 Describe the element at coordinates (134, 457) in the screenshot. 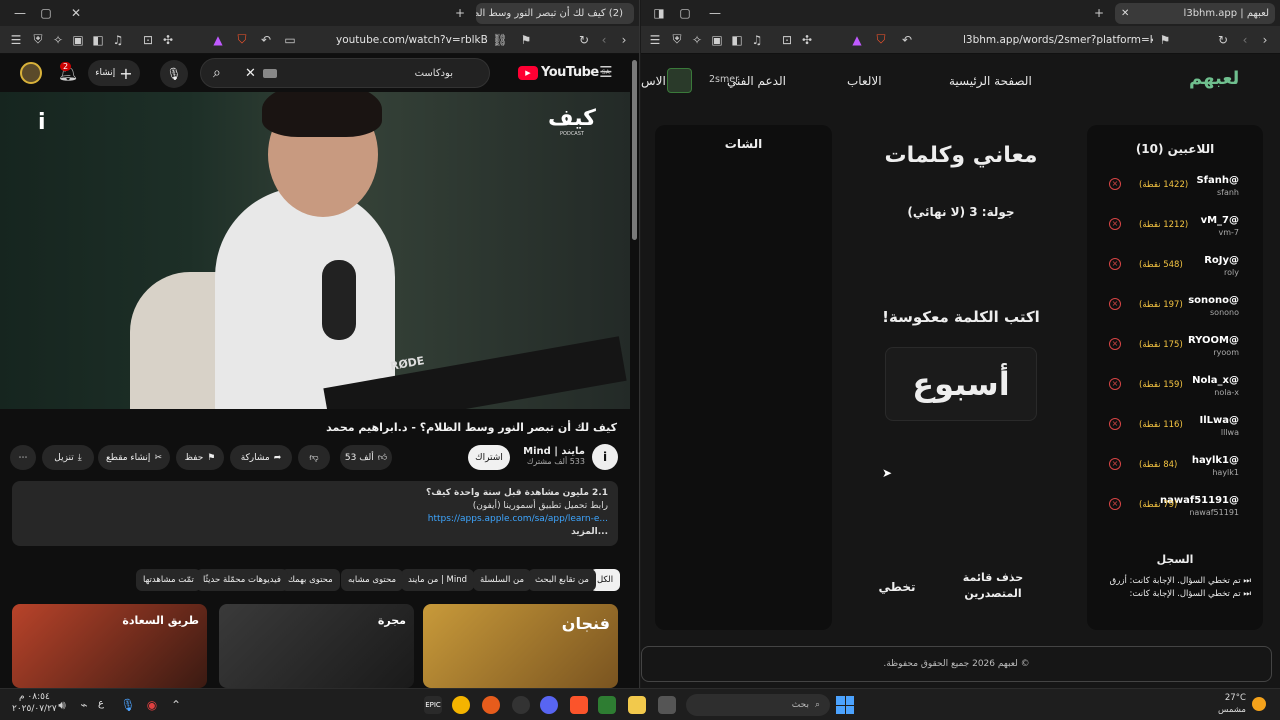

I see `clip-button: إنشاء مقطع ✂` at that location.